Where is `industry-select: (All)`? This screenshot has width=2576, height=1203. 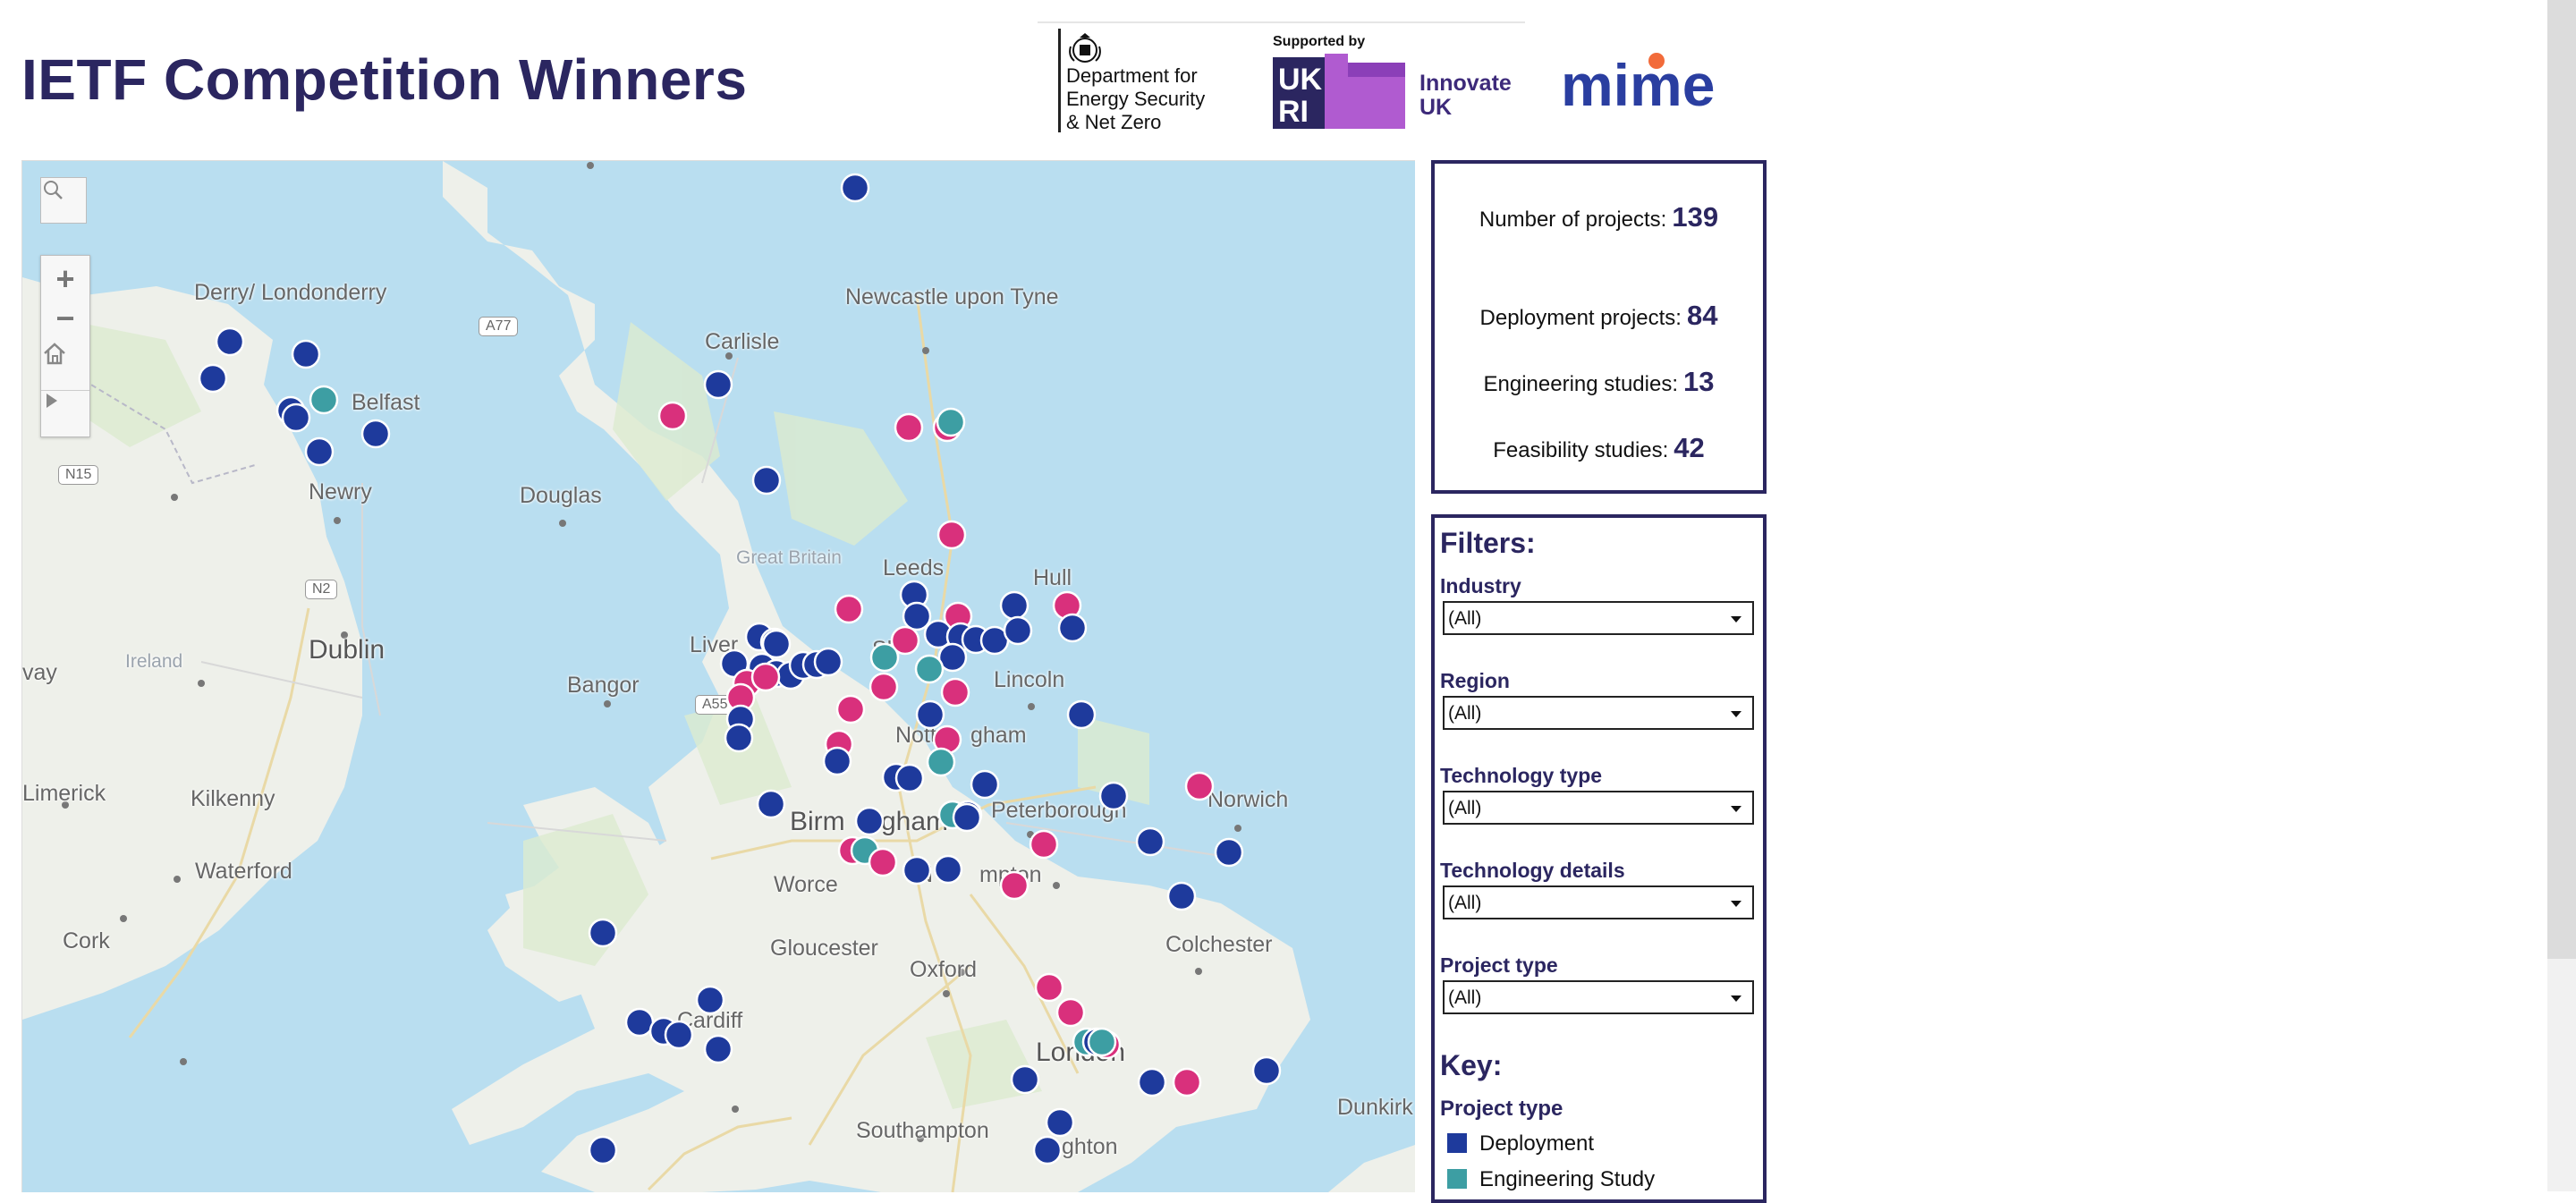
industry-select: (All) is located at coordinates (1598, 618).